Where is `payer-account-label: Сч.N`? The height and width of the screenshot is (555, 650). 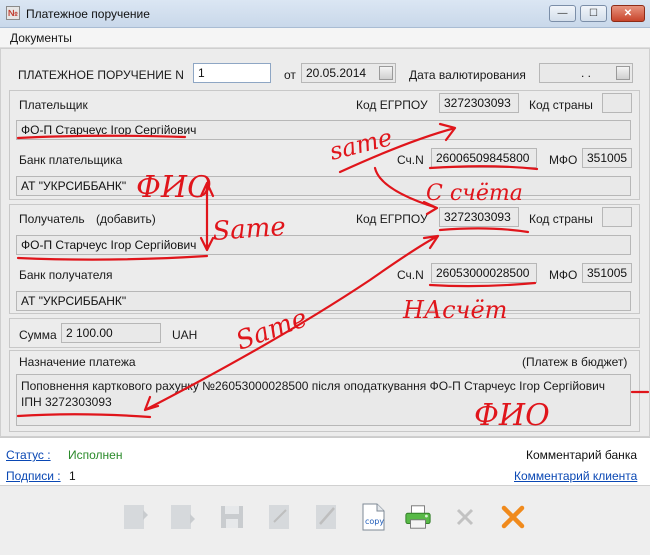 payer-account-label: Сч.N is located at coordinates (410, 160).